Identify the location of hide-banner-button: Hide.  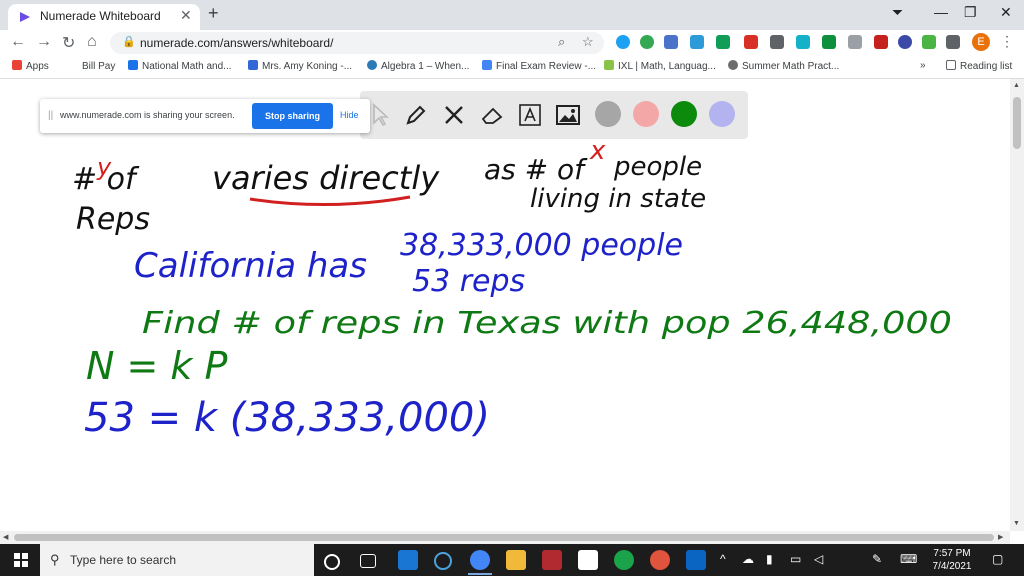
(349, 115).